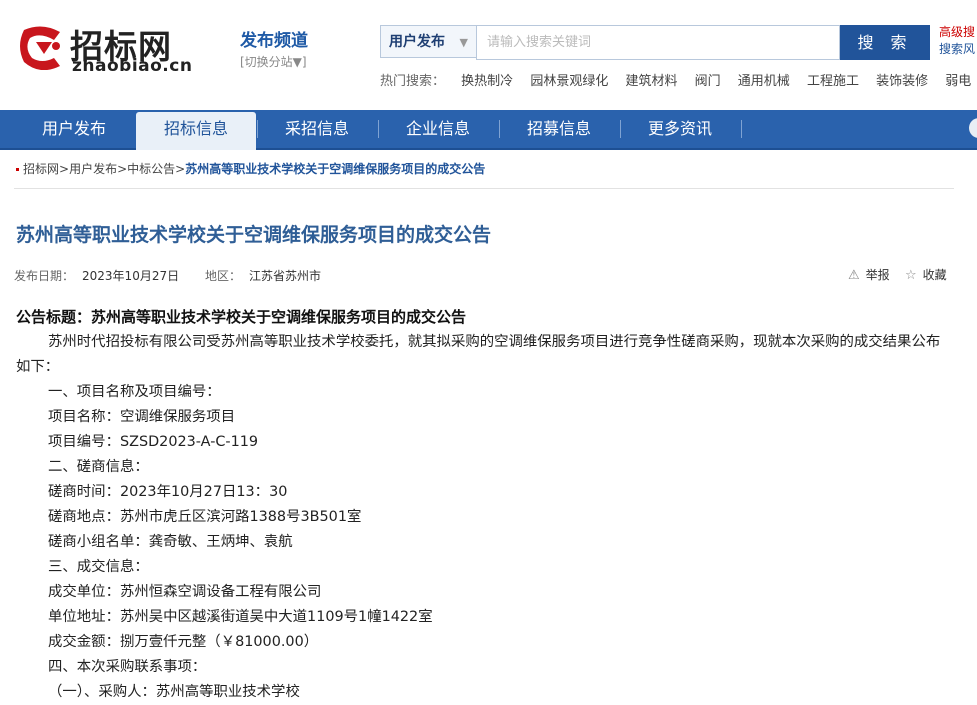  I want to click on breadcrumb-link: 招标网, so click(41, 169).